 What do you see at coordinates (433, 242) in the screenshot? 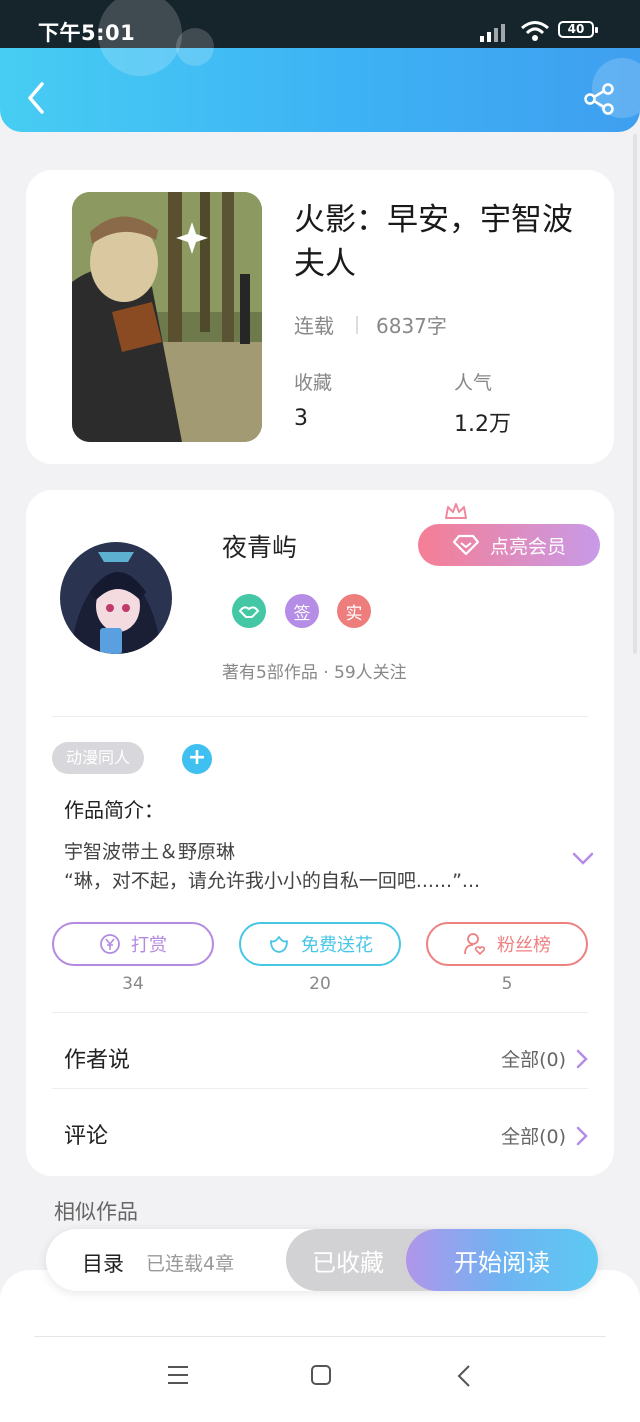
I see `book-title: 火影：早安，宇智波夫人` at bounding box center [433, 242].